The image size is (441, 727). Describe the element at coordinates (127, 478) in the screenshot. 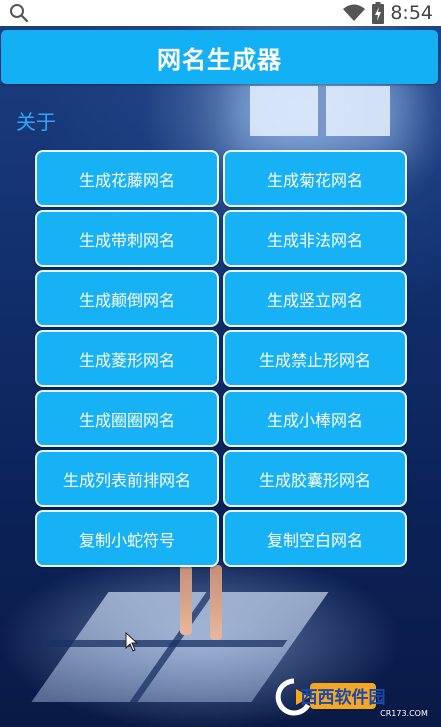

I see `generate-list-front-name-button: 生成列表前排网名` at that location.